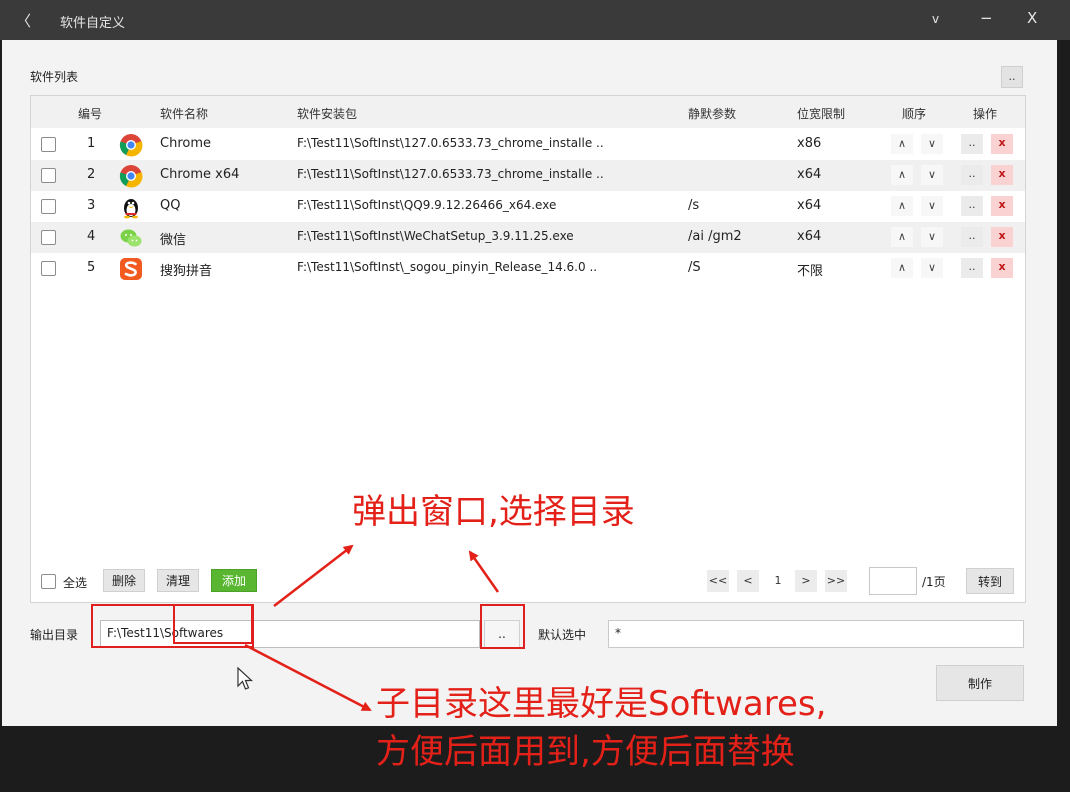 This screenshot has width=1070, height=792. I want to click on annotation-arrows, so click(372, 628).